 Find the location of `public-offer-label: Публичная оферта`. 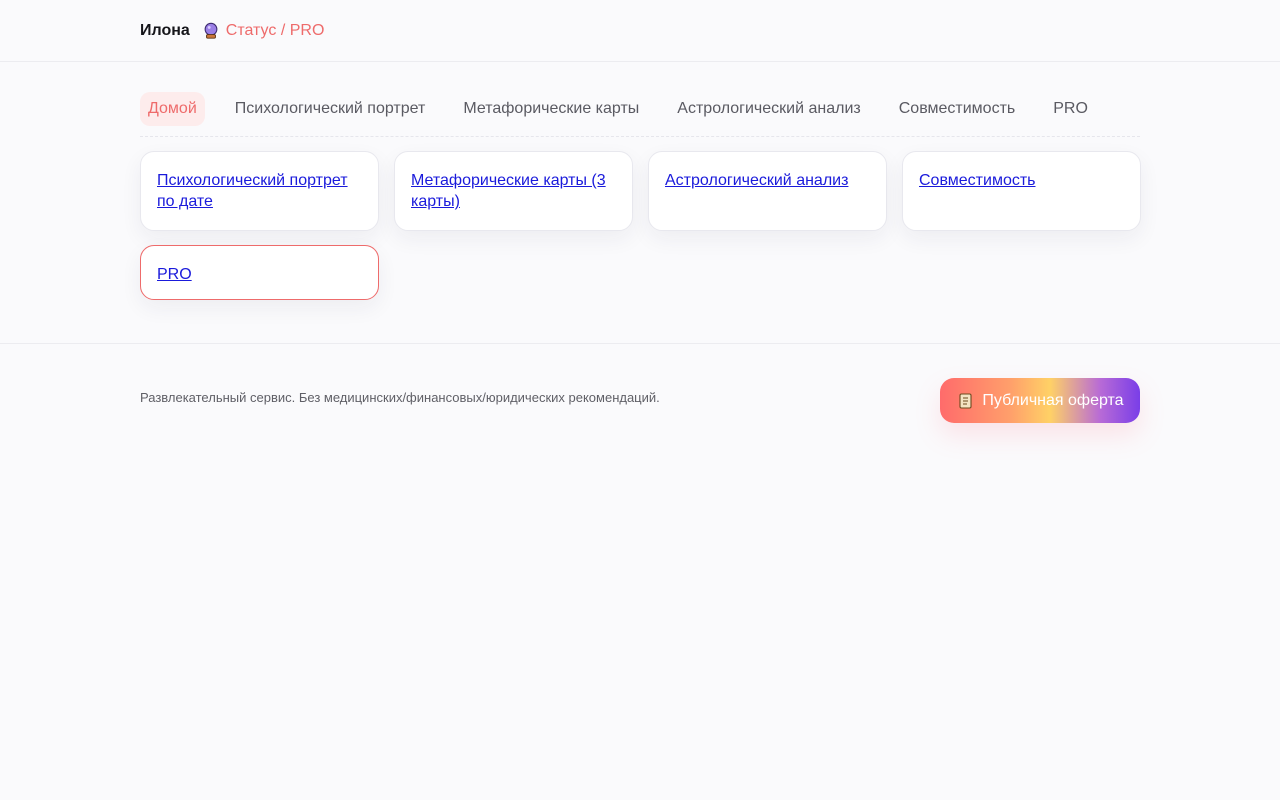

public-offer-label: Публичная оферта is located at coordinates (1053, 400).